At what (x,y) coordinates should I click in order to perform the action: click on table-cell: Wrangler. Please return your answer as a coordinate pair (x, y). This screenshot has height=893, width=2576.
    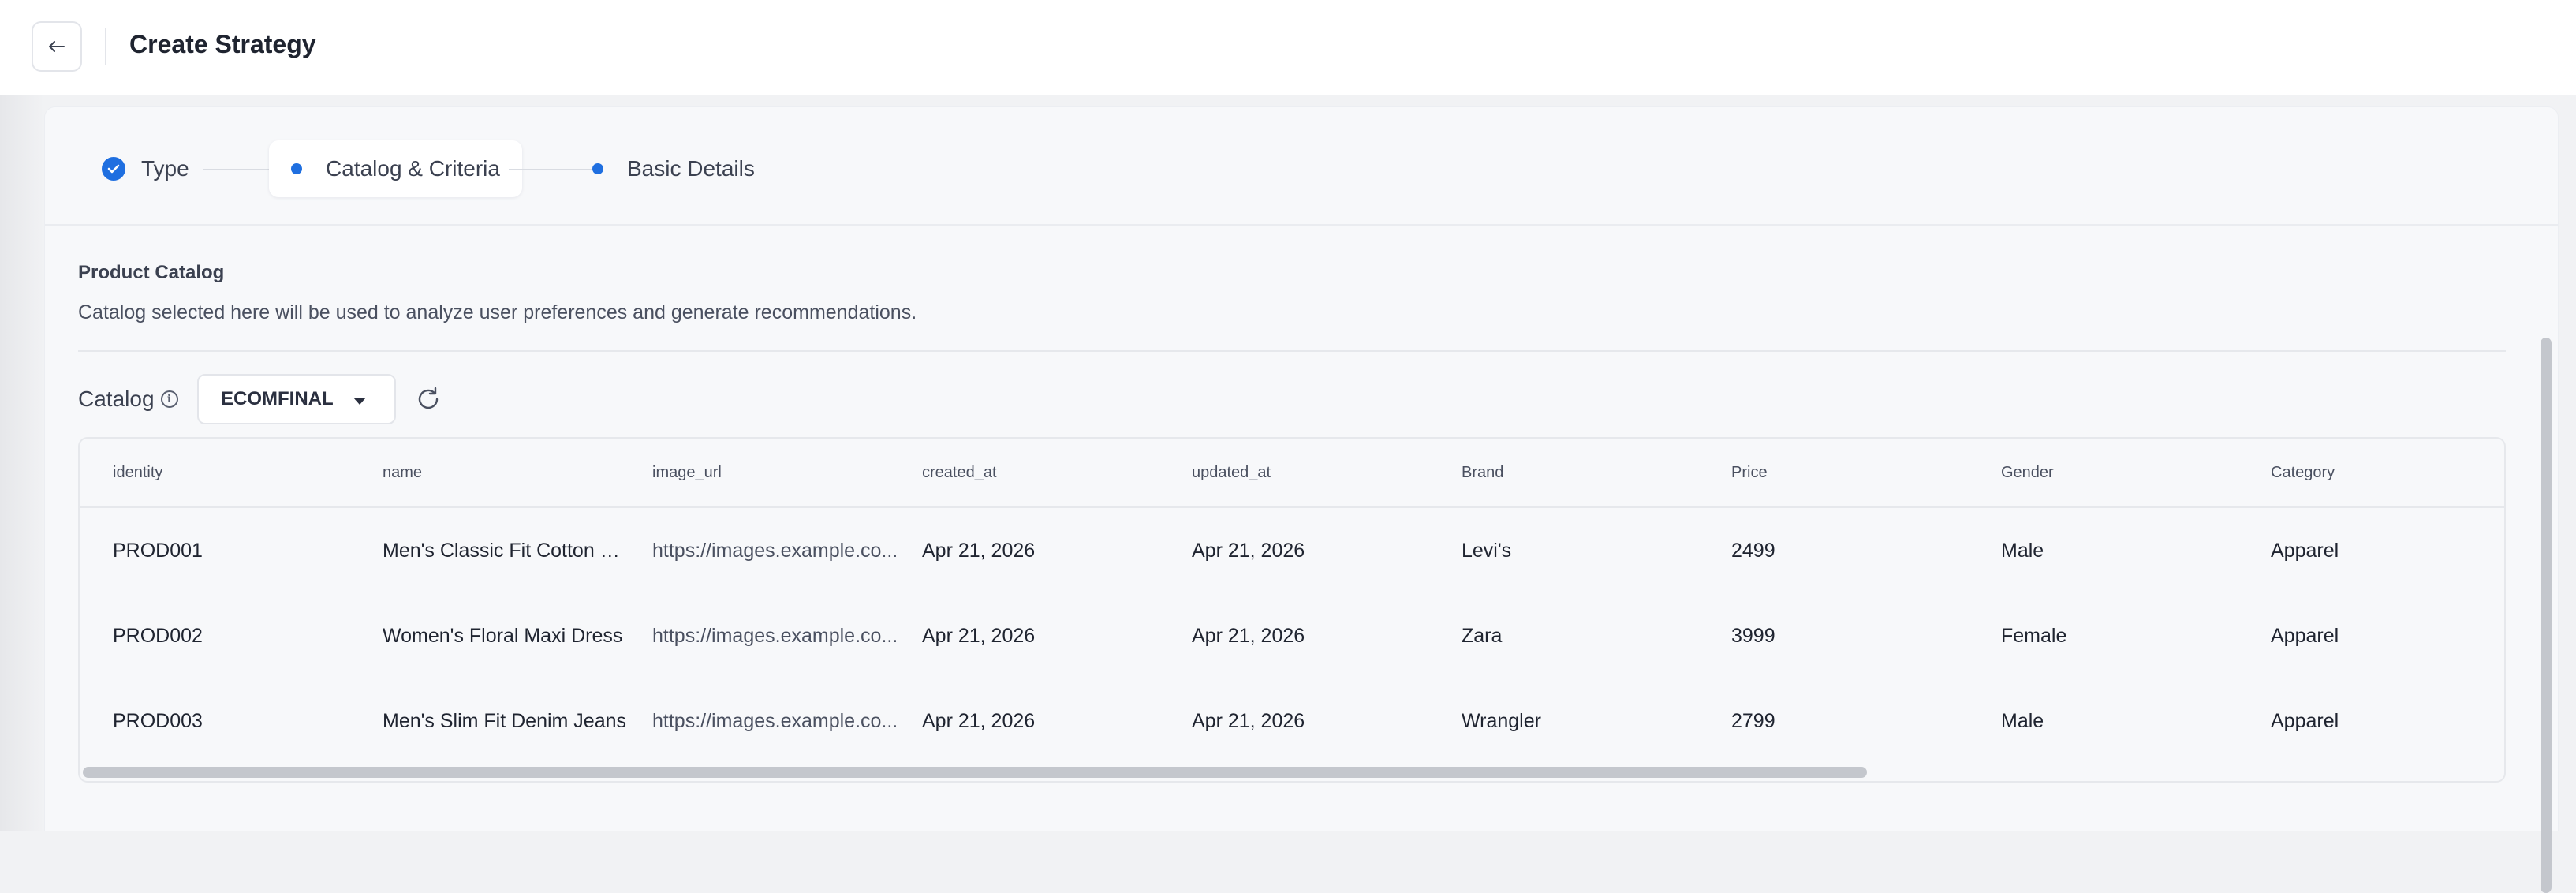
    Looking at the image, I should click on (1501, 721).